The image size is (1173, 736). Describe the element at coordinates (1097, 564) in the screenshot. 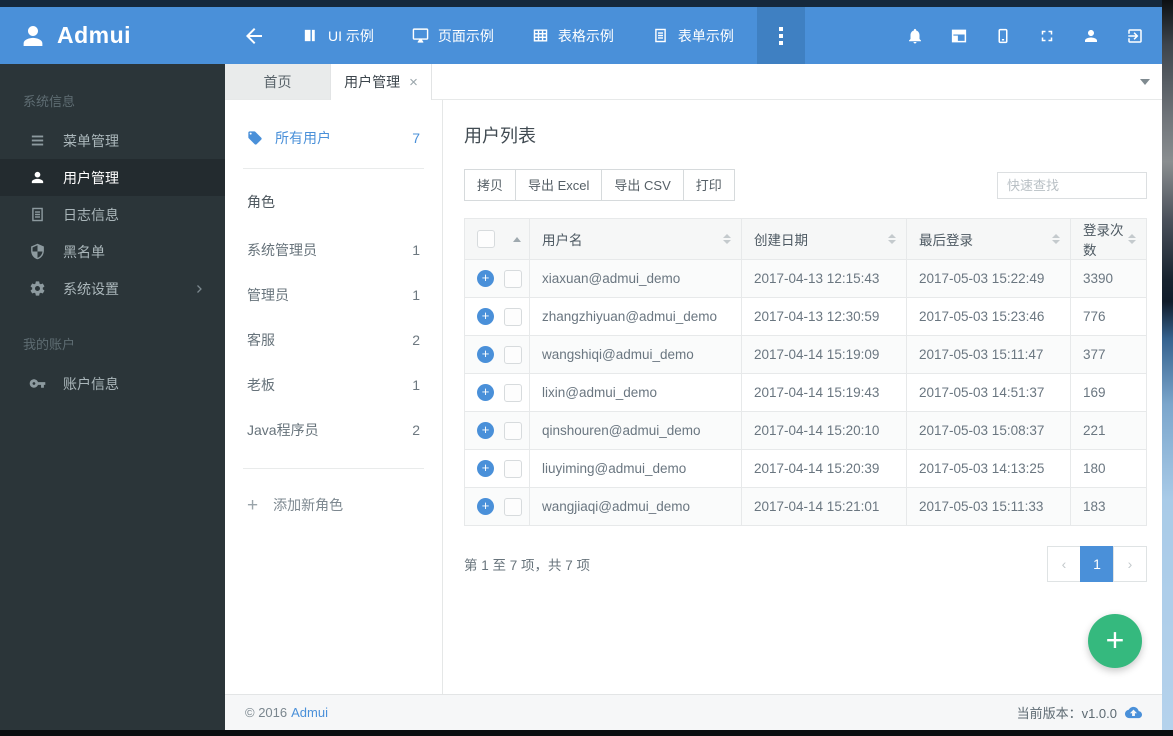

I see `page-1-button: 1` at that location.